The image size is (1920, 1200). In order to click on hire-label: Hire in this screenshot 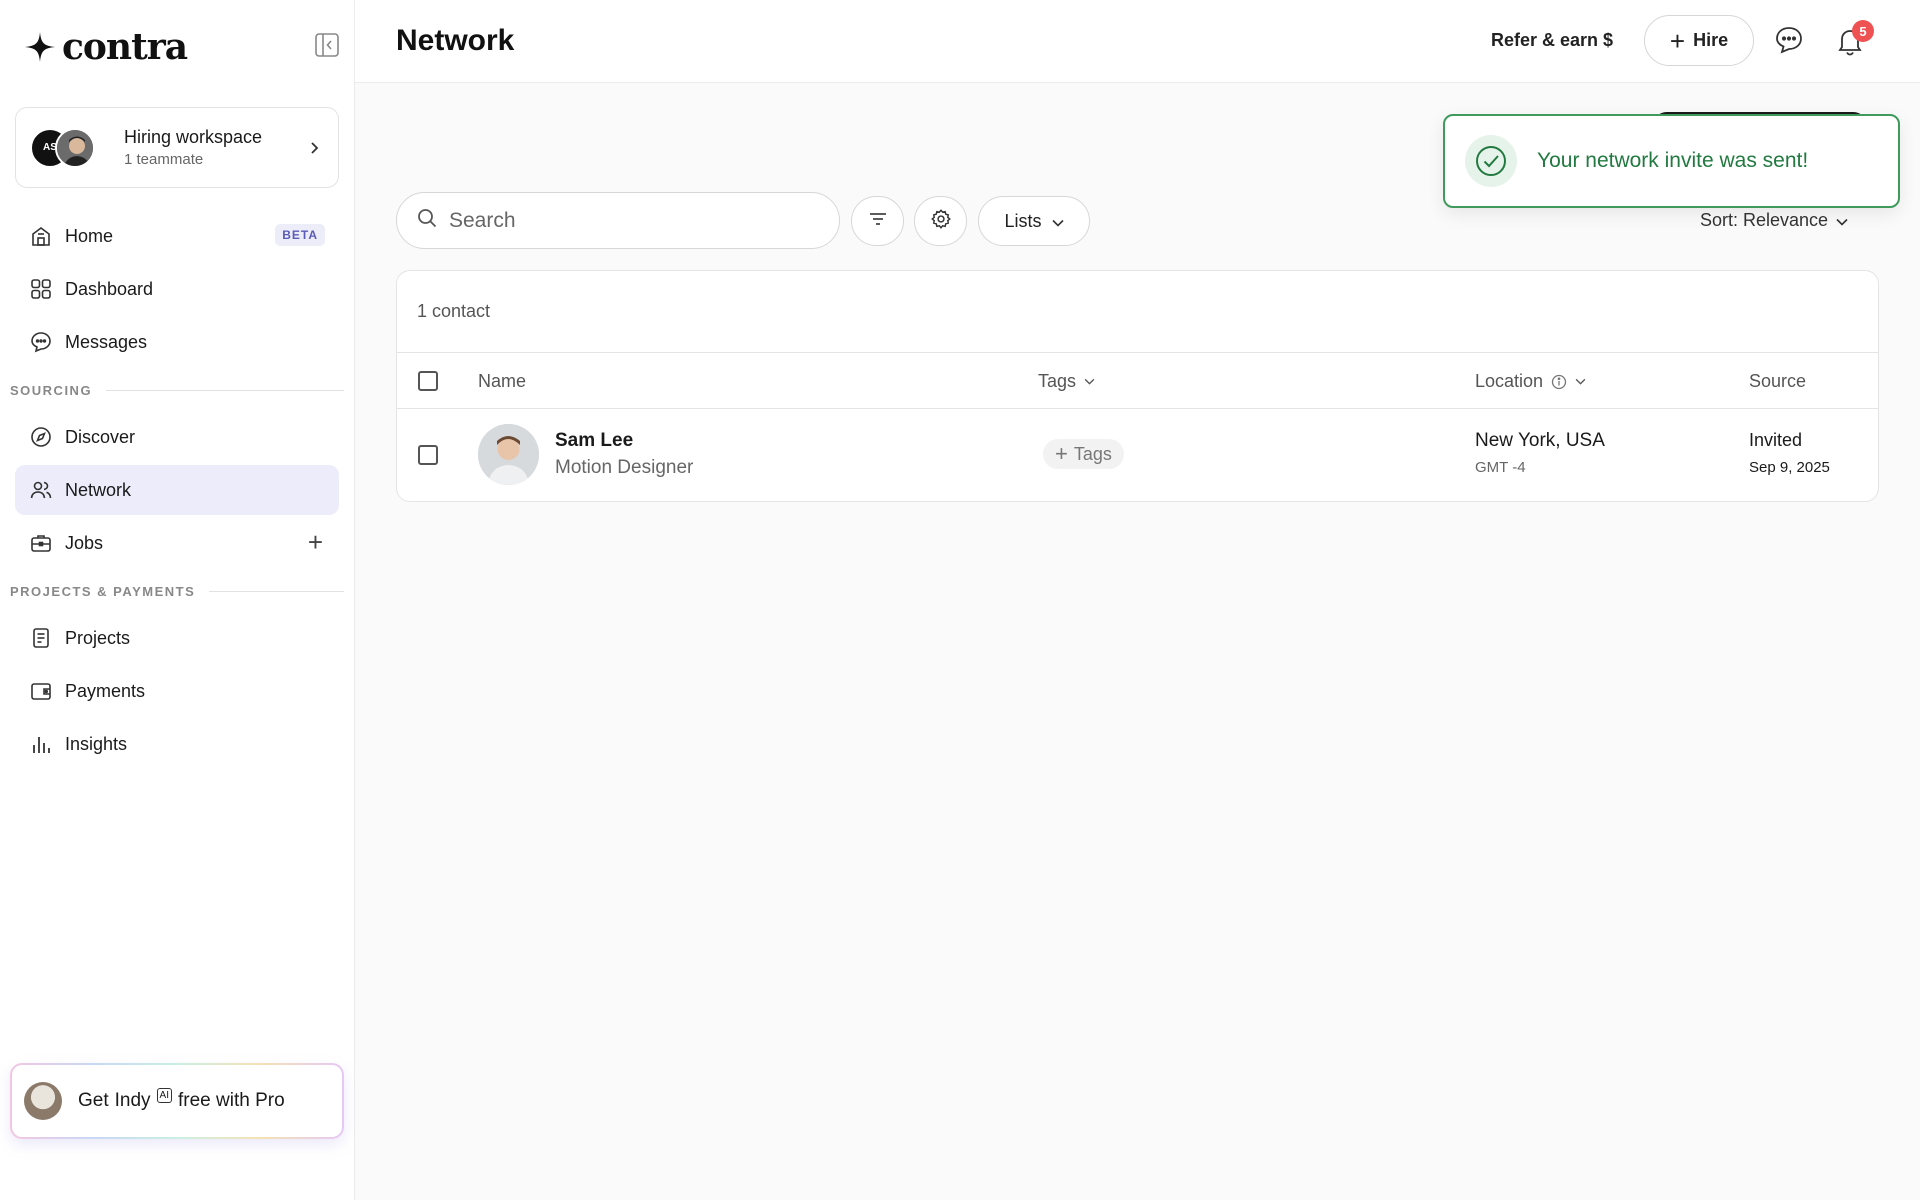, I will do `click(1711, 40)`.